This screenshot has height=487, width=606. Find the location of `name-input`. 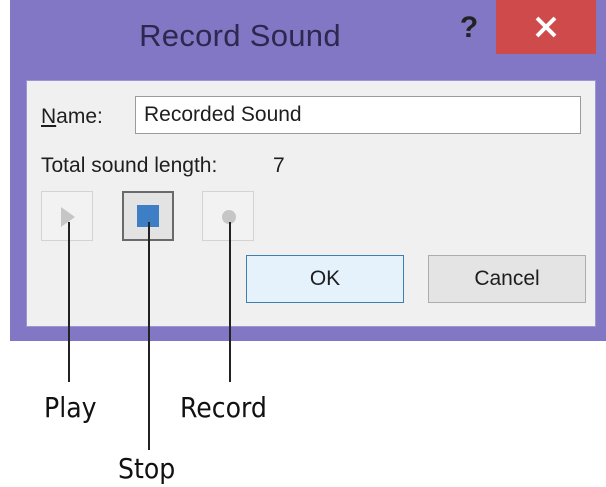

name-input is located at coordinates (358, 115).